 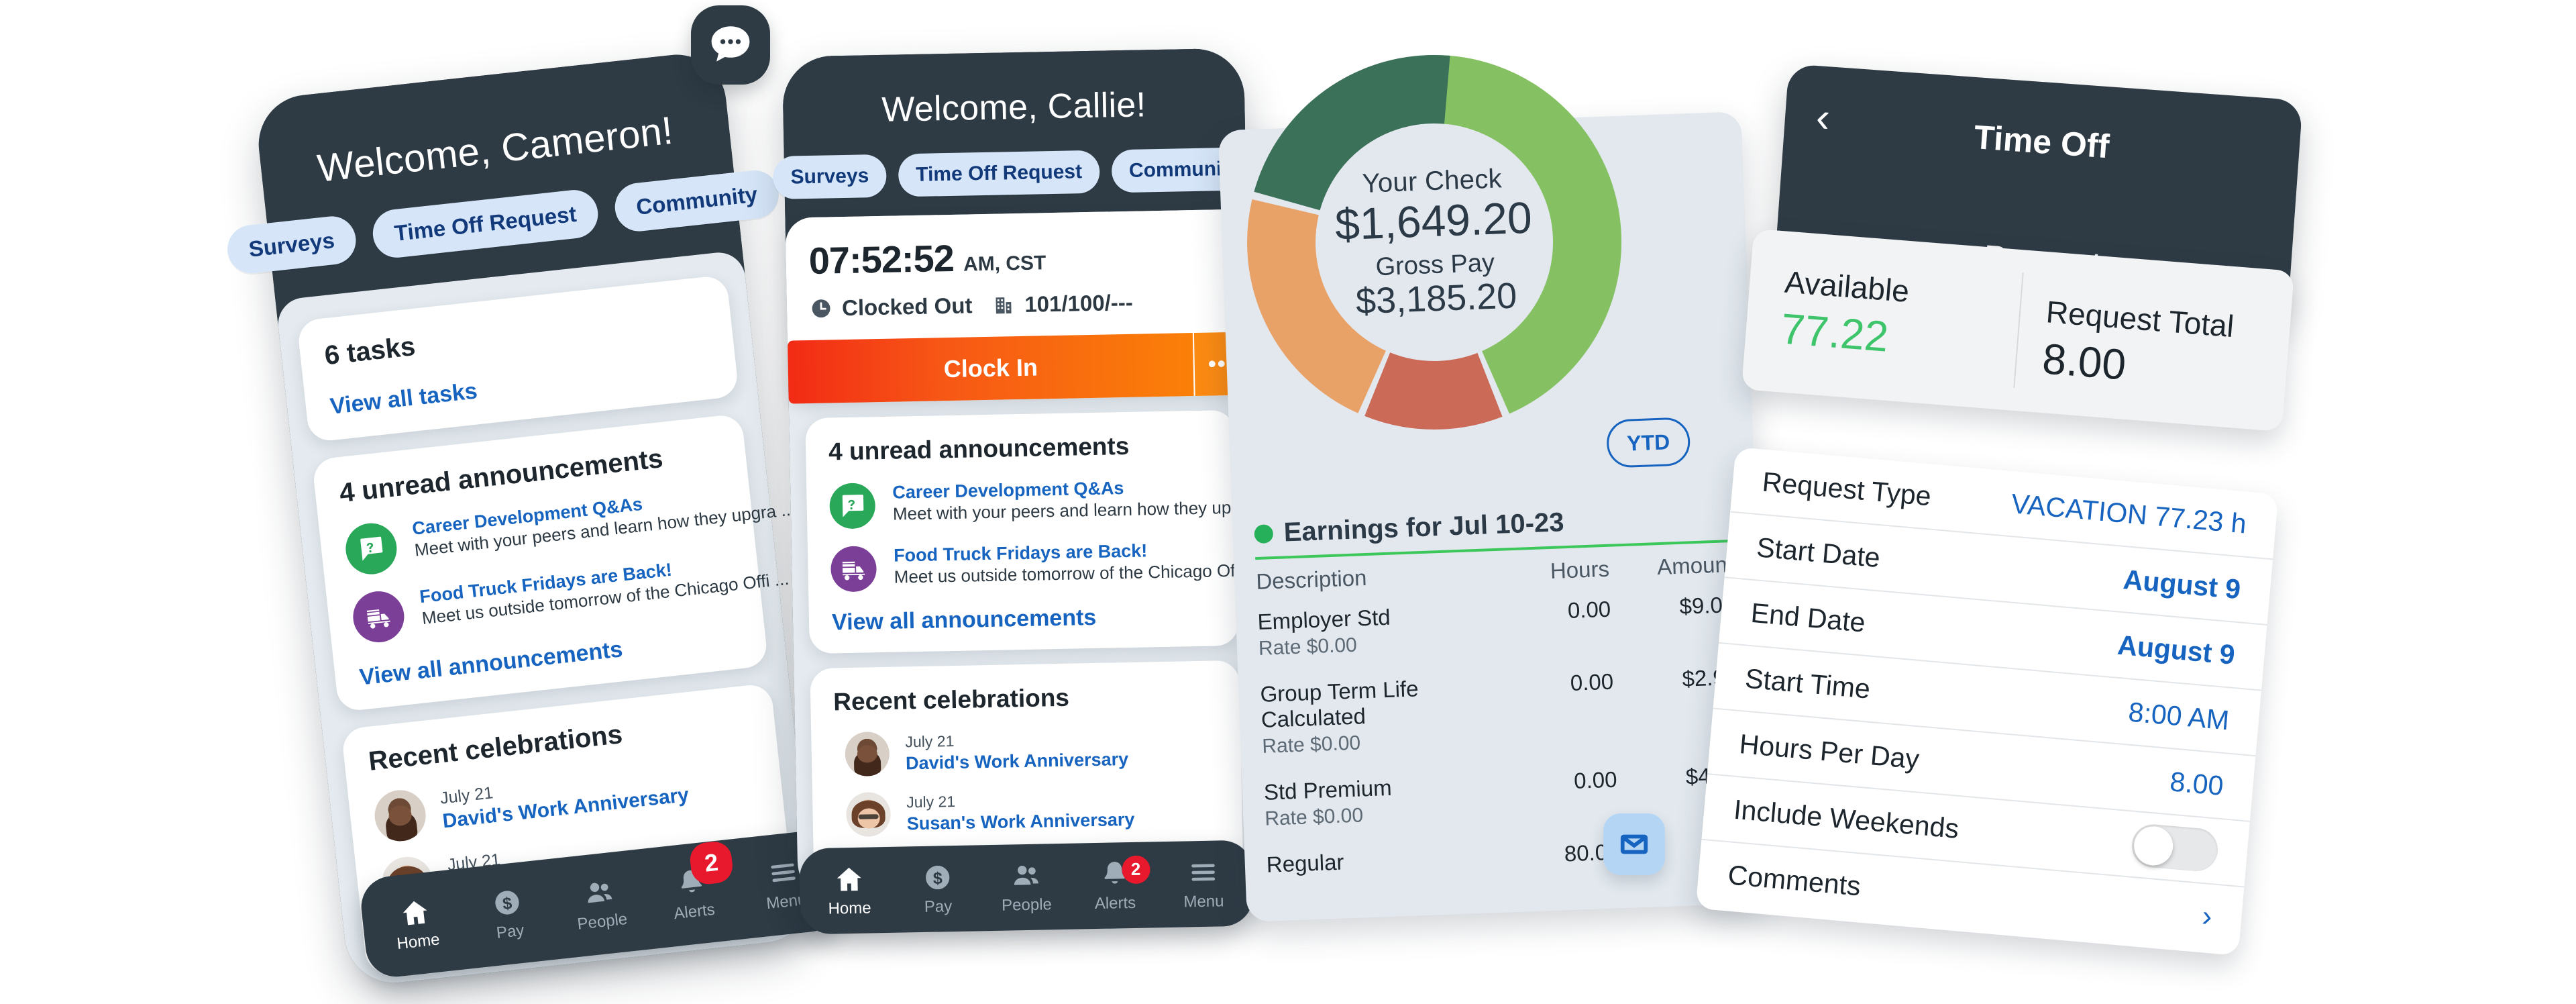 I want to click on include-weekends-toggle, so click(x=2175, y=848).